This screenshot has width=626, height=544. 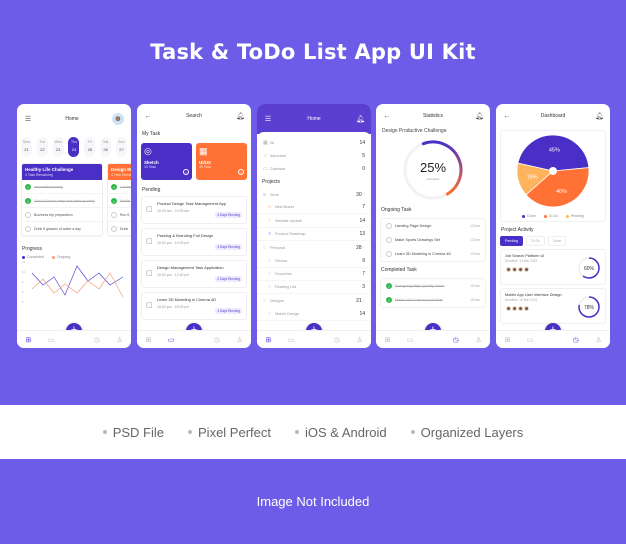 What do you see at coordinates (314, 300) in the screenshot?
I see `project-group: ○ Designs 21 ‹` at bounding box center [314, 300].